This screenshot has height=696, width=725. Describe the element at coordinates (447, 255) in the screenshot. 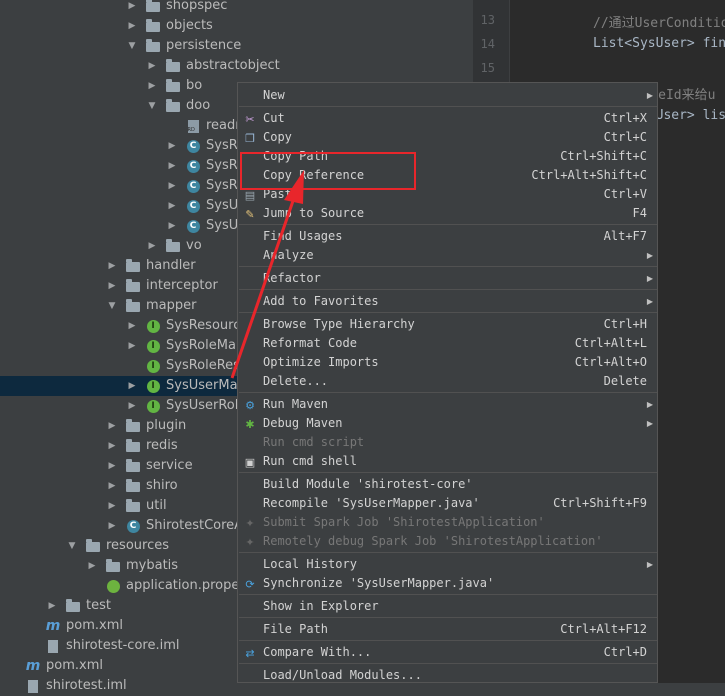

I see `menu-item-analyze: Analyze ▶` at that location.